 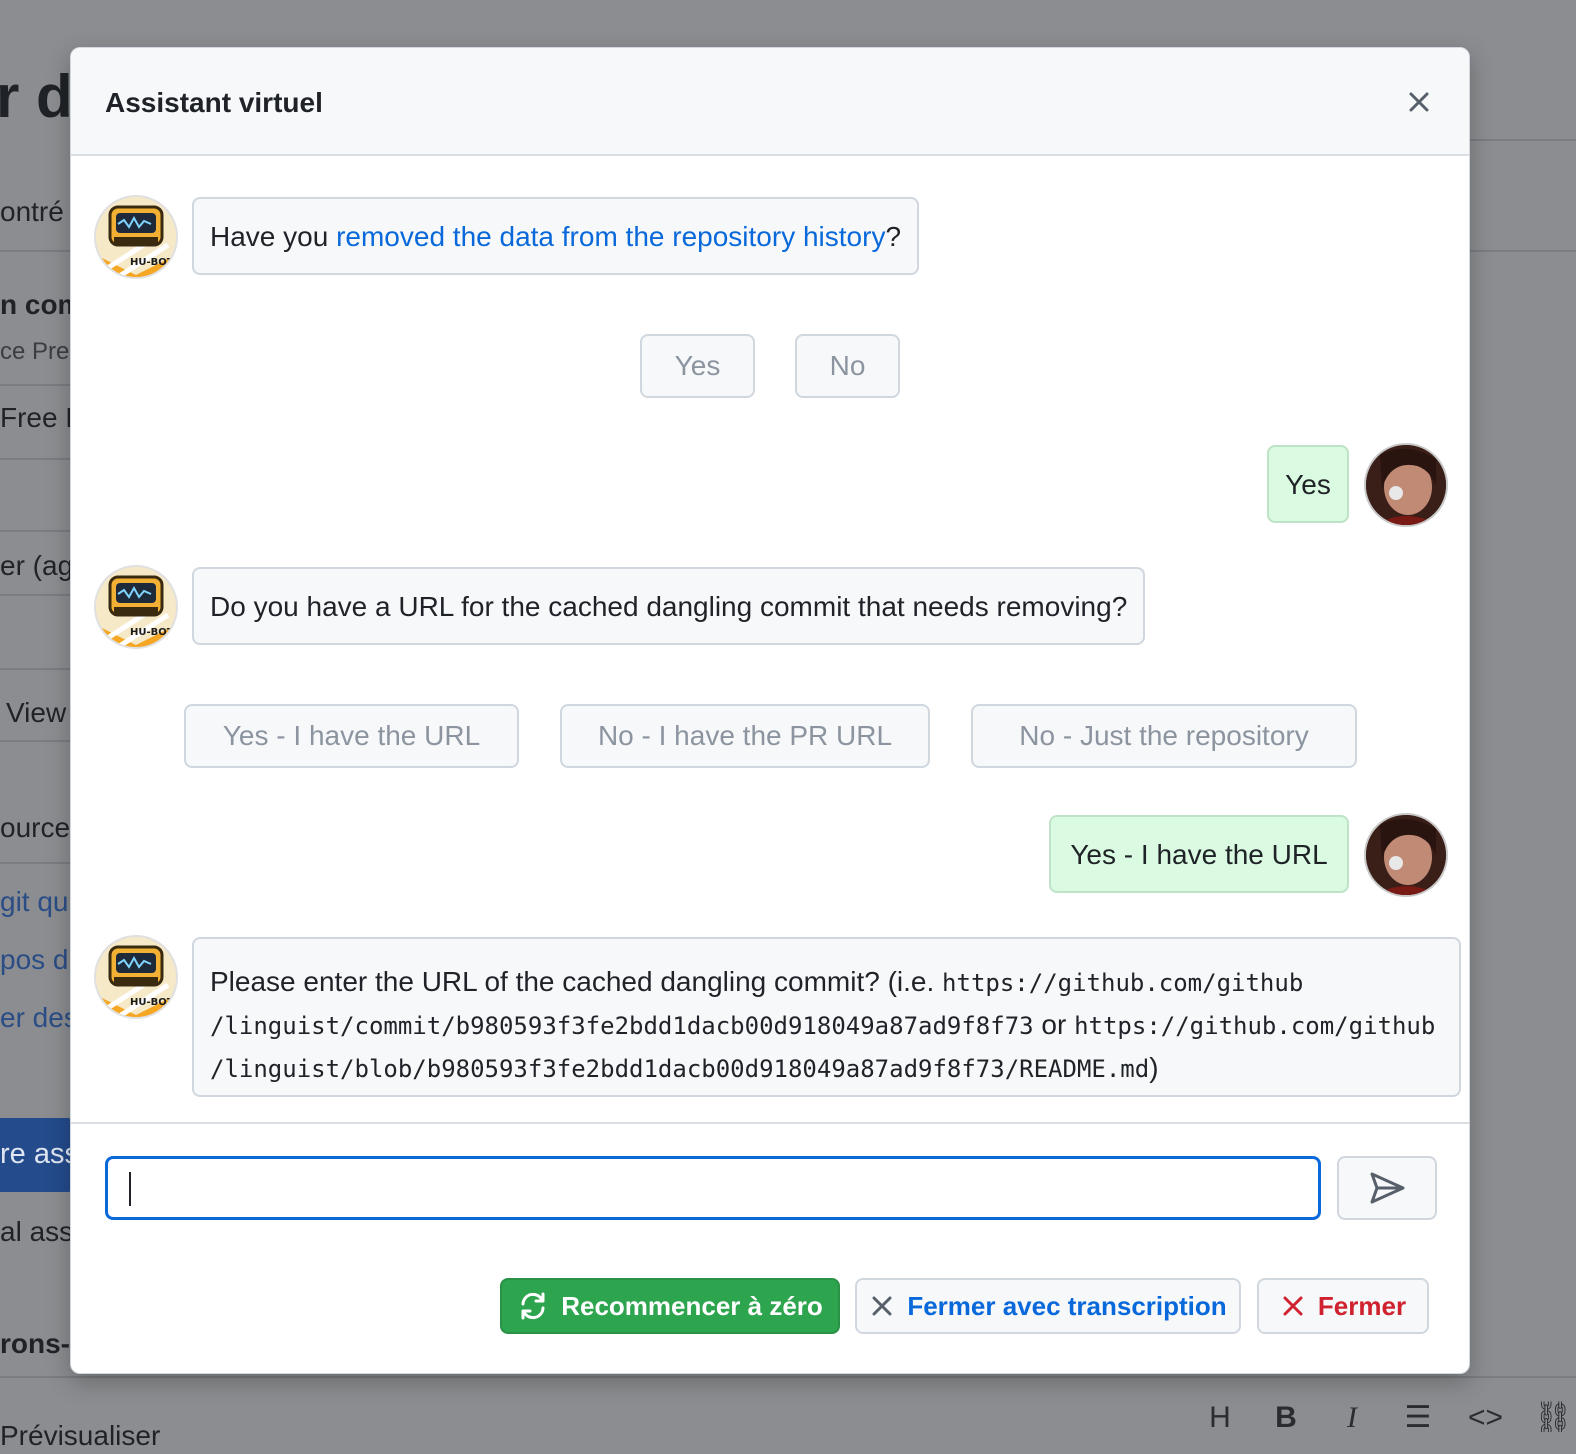 I want to click on close-label: Fermer, so click(x=1362, y=1305).